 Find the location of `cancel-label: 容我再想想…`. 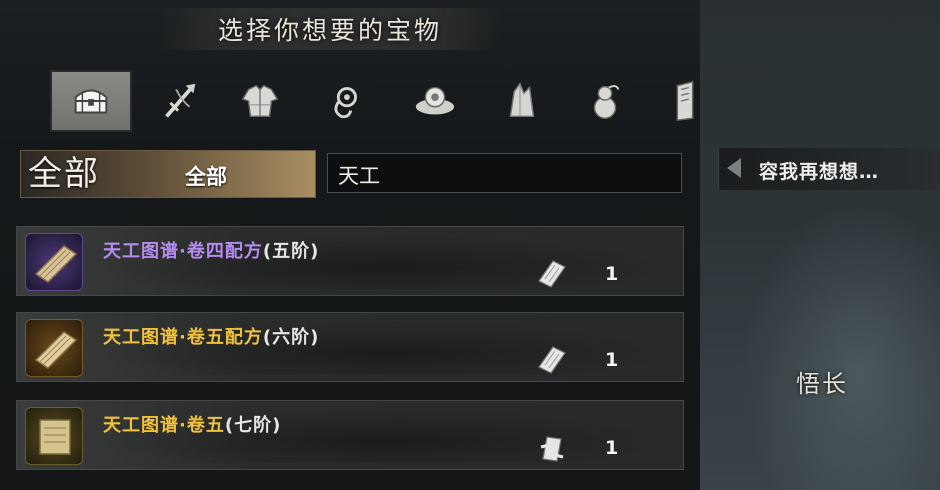

cancel-label: 容我再想想… is located at coordinates (819, 172).